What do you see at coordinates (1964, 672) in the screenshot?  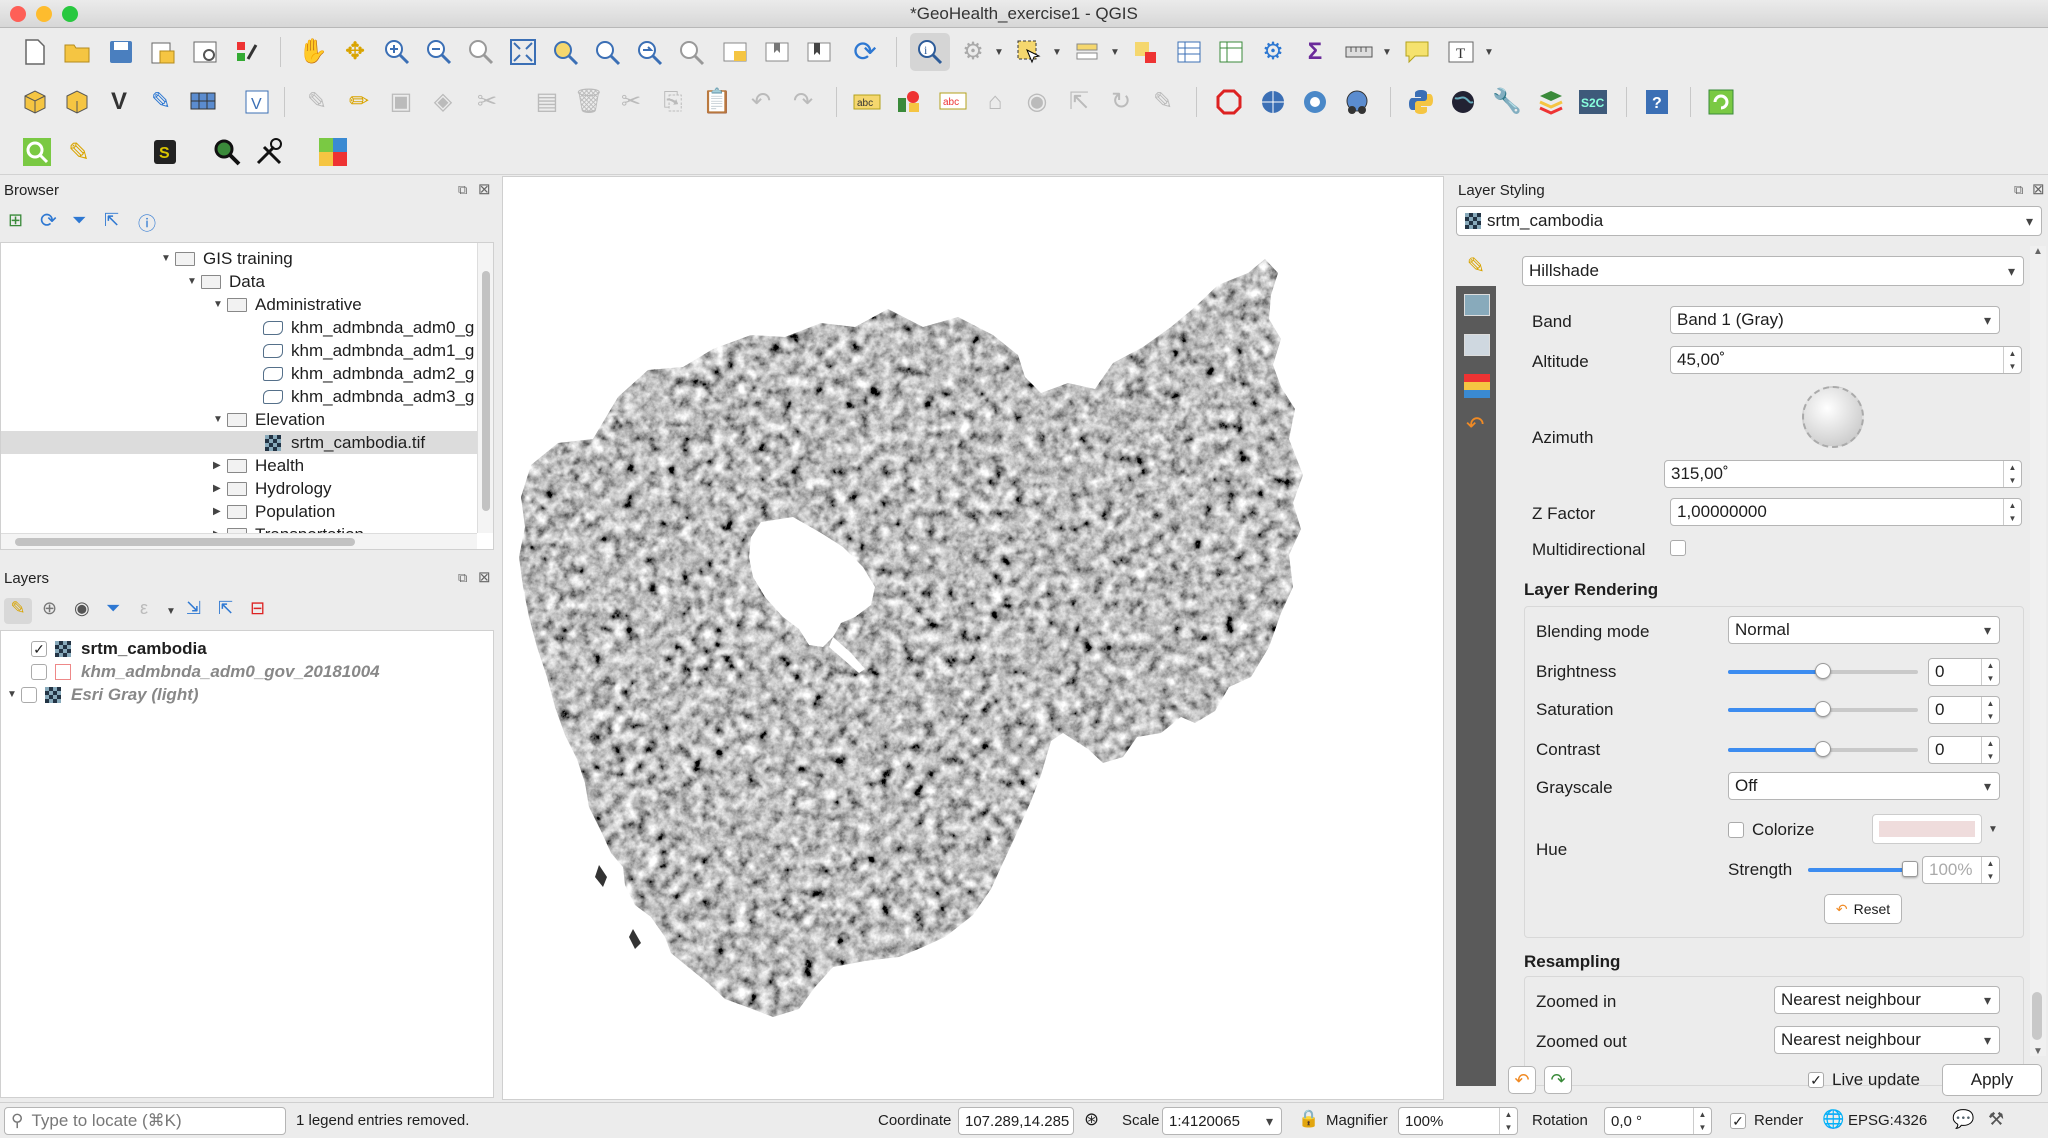 I see `brightness-input: 0 ▲ ▼` at bounding box center [1964, 672].